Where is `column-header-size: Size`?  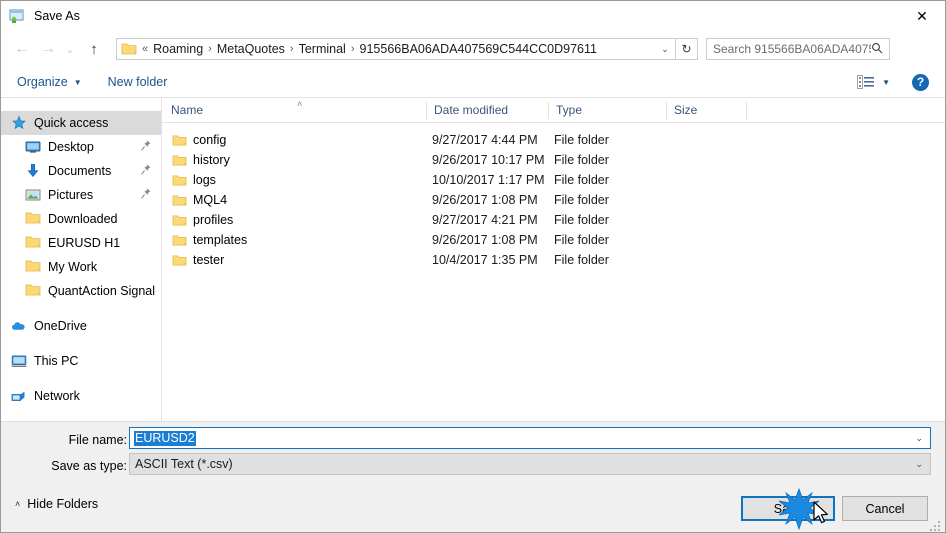
column-header-size: Size is located at coordinates (685, 110).